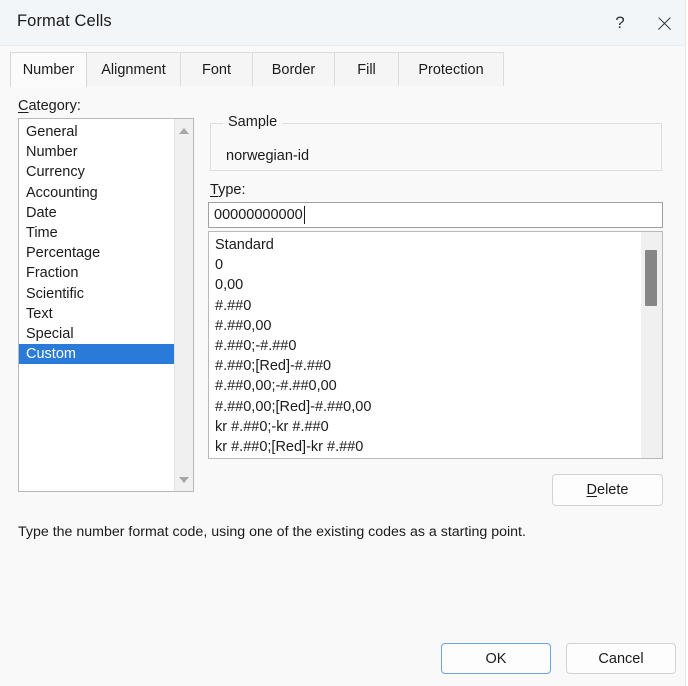 The height and width of the screenshot is (686, 688). What do you see at coordinates (425, 326) in the screenshot?
I see `list-item: #.##0,00` at bounding box center [425, 326].